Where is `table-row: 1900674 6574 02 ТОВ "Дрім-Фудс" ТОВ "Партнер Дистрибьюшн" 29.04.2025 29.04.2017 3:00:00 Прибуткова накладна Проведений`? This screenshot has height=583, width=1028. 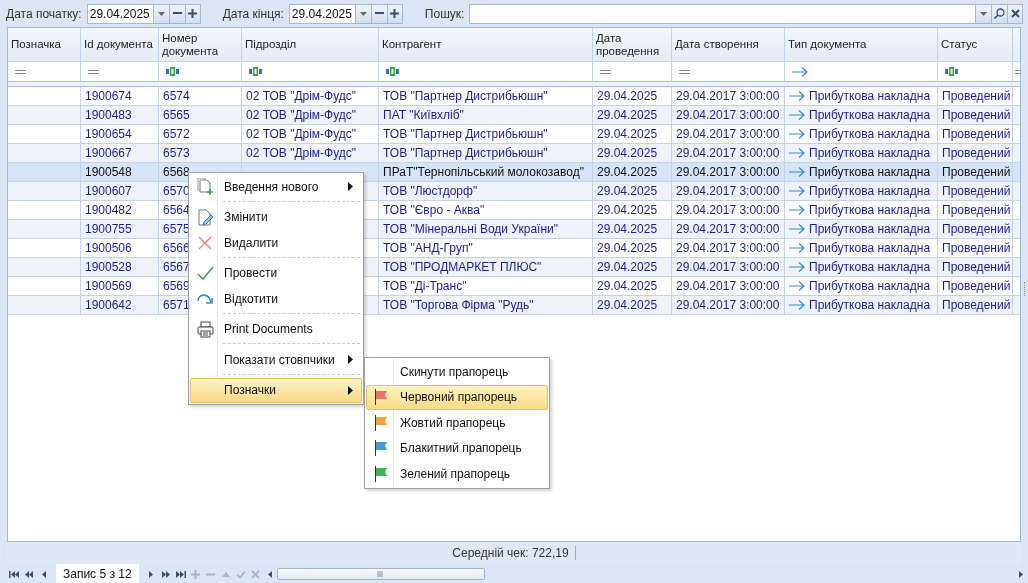 table-row: 1900674 6574 02 ТОВ "Дрім-Фудс" ТОВ "Партнер Дистрибьюшн" 29.04.2025 29.04.2017 3:00:00 Прибуткова накладна Проведений is located at coordinates (514, 96).